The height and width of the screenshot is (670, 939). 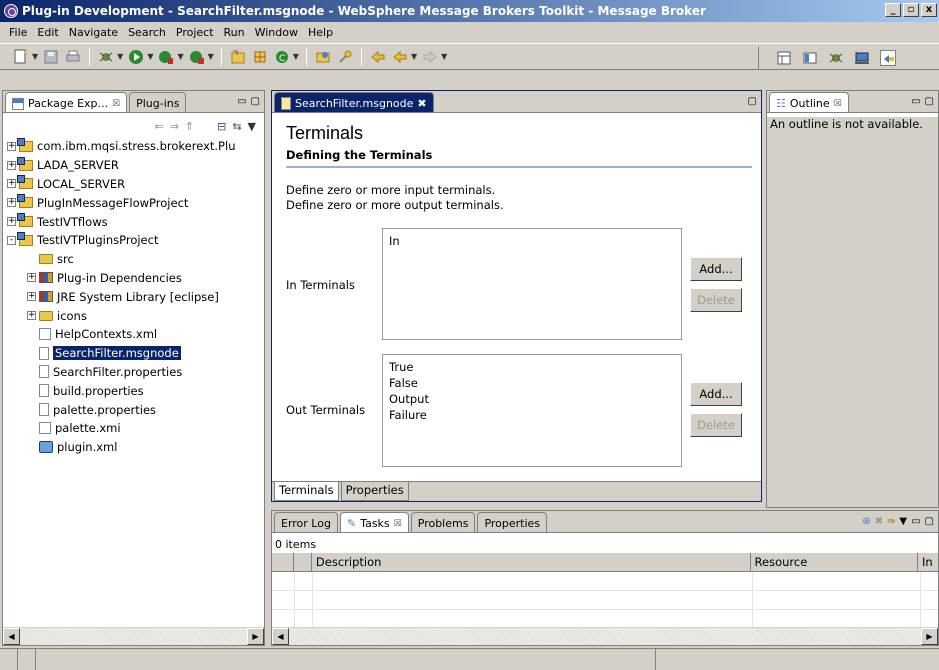 What do you see at coordinates (93, 32) in the screenshot?
I see `menu-navigate: Navigate` at bounding box center [93, 32].